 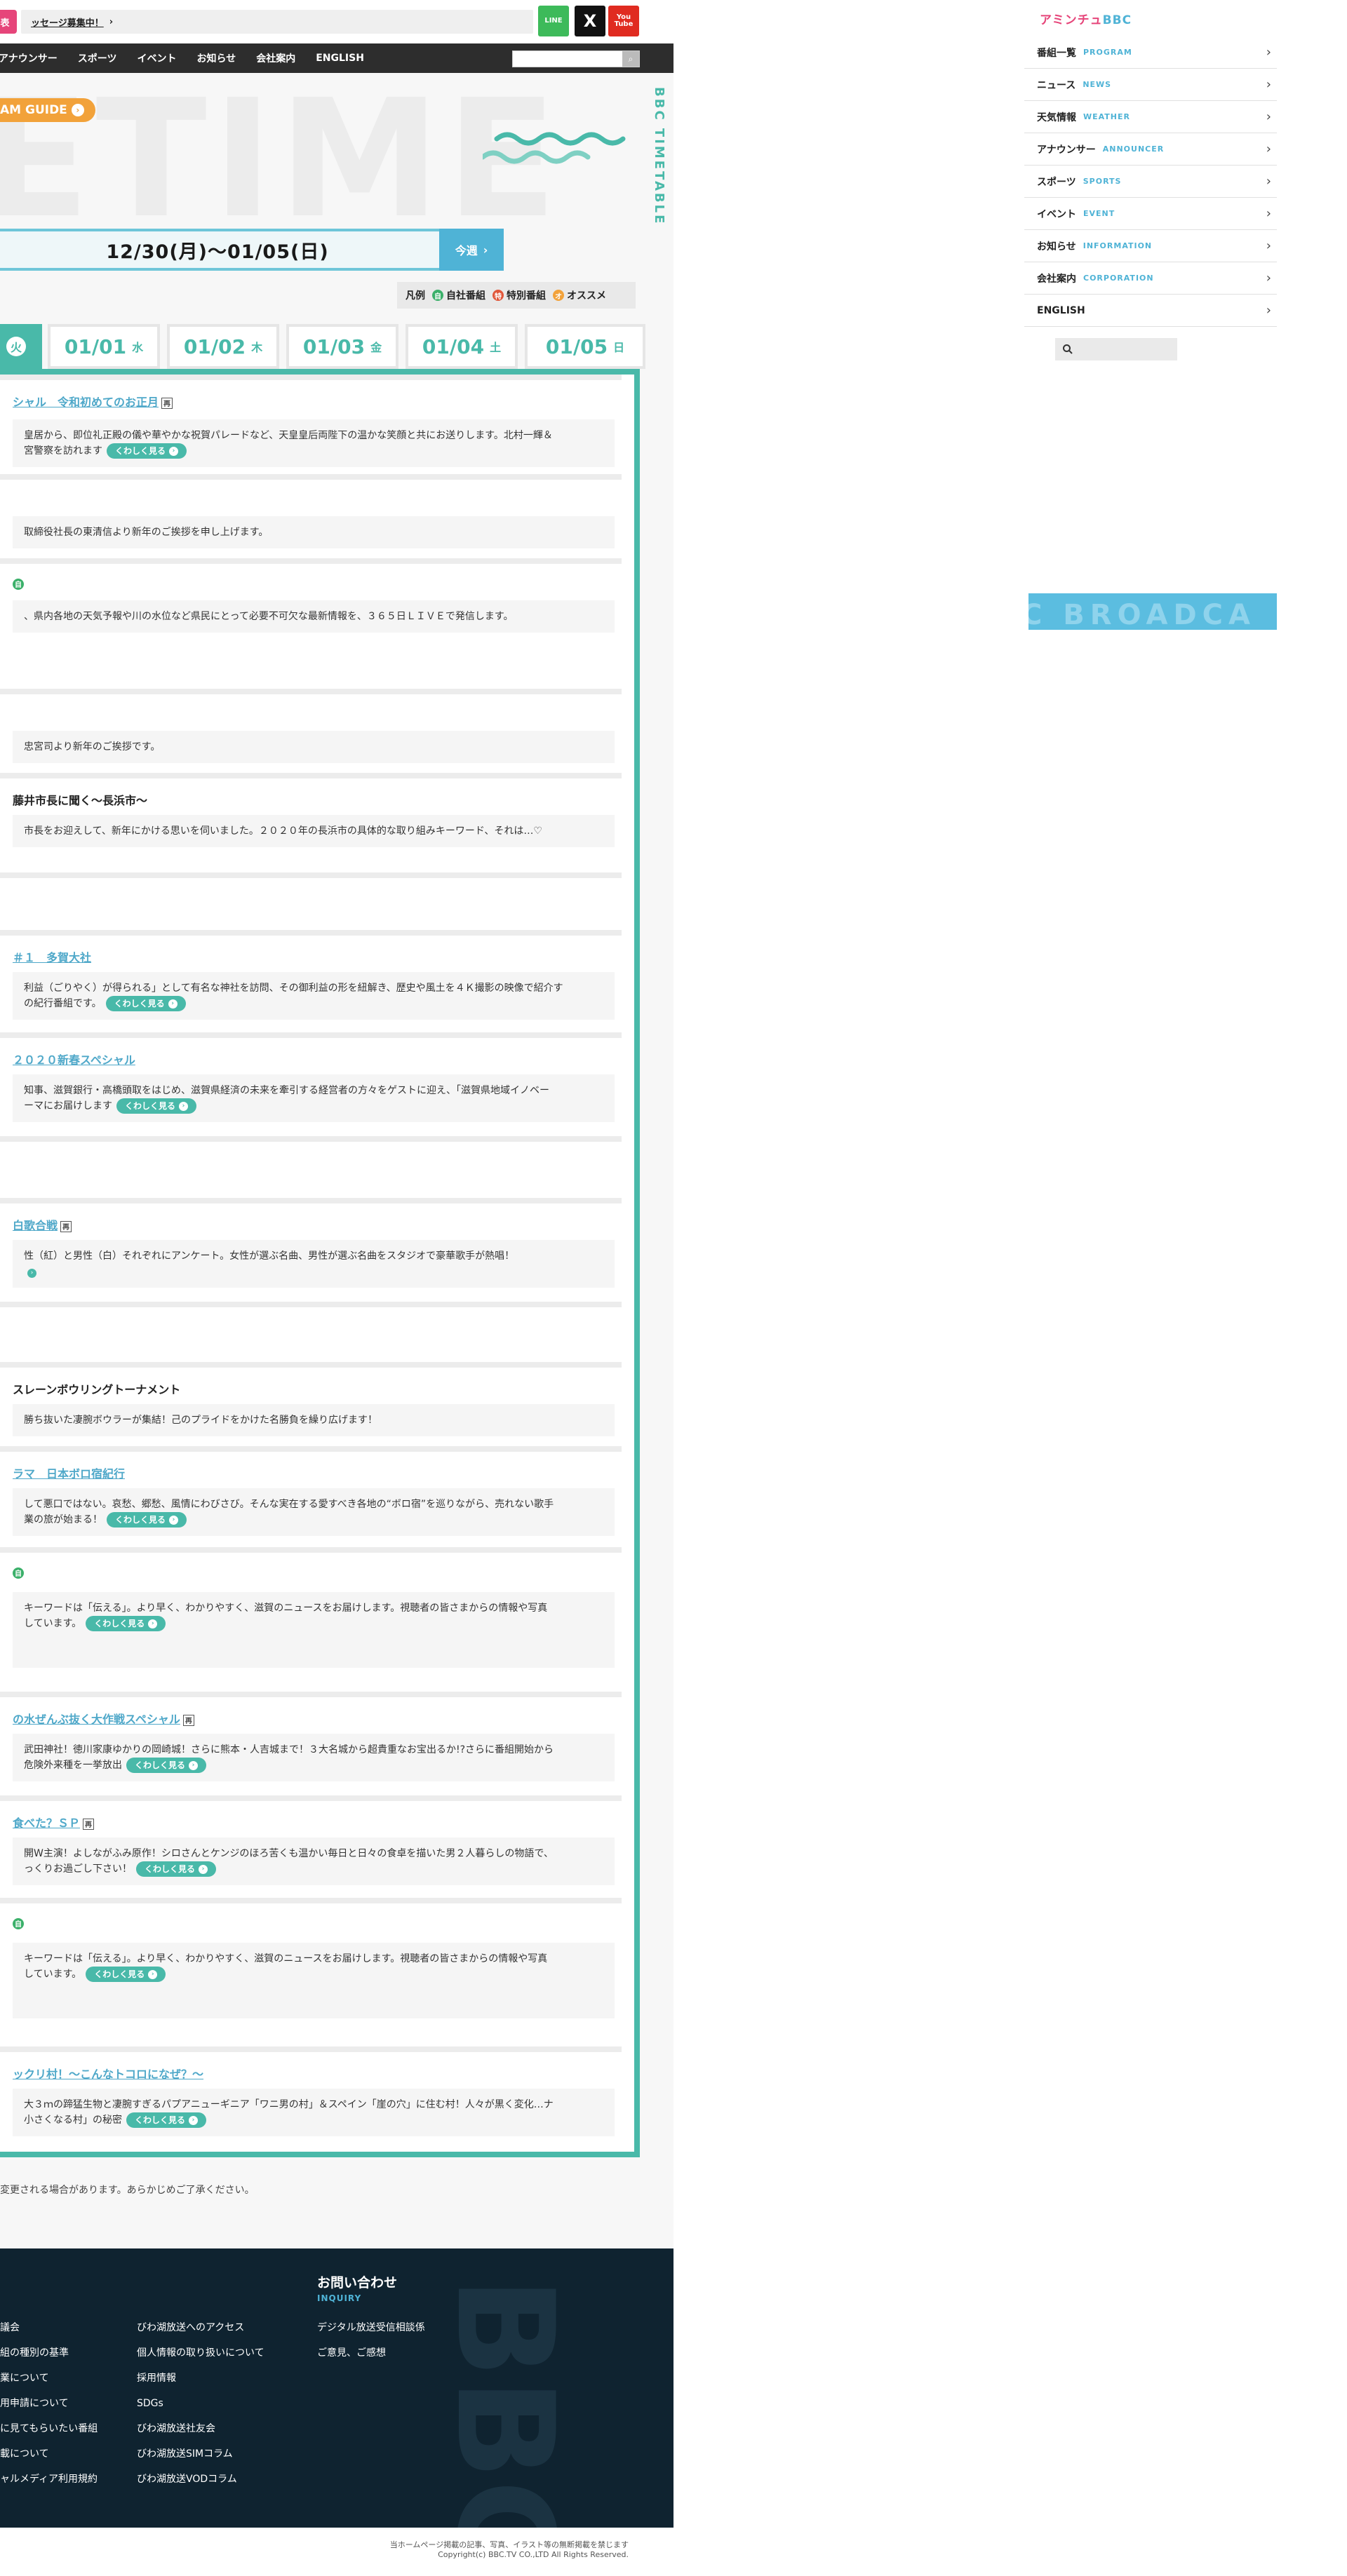 What do you see at coordinates (466, 250) in the screenshot?
I see `this-week-label: 今週` at bounding box center [466, 250].